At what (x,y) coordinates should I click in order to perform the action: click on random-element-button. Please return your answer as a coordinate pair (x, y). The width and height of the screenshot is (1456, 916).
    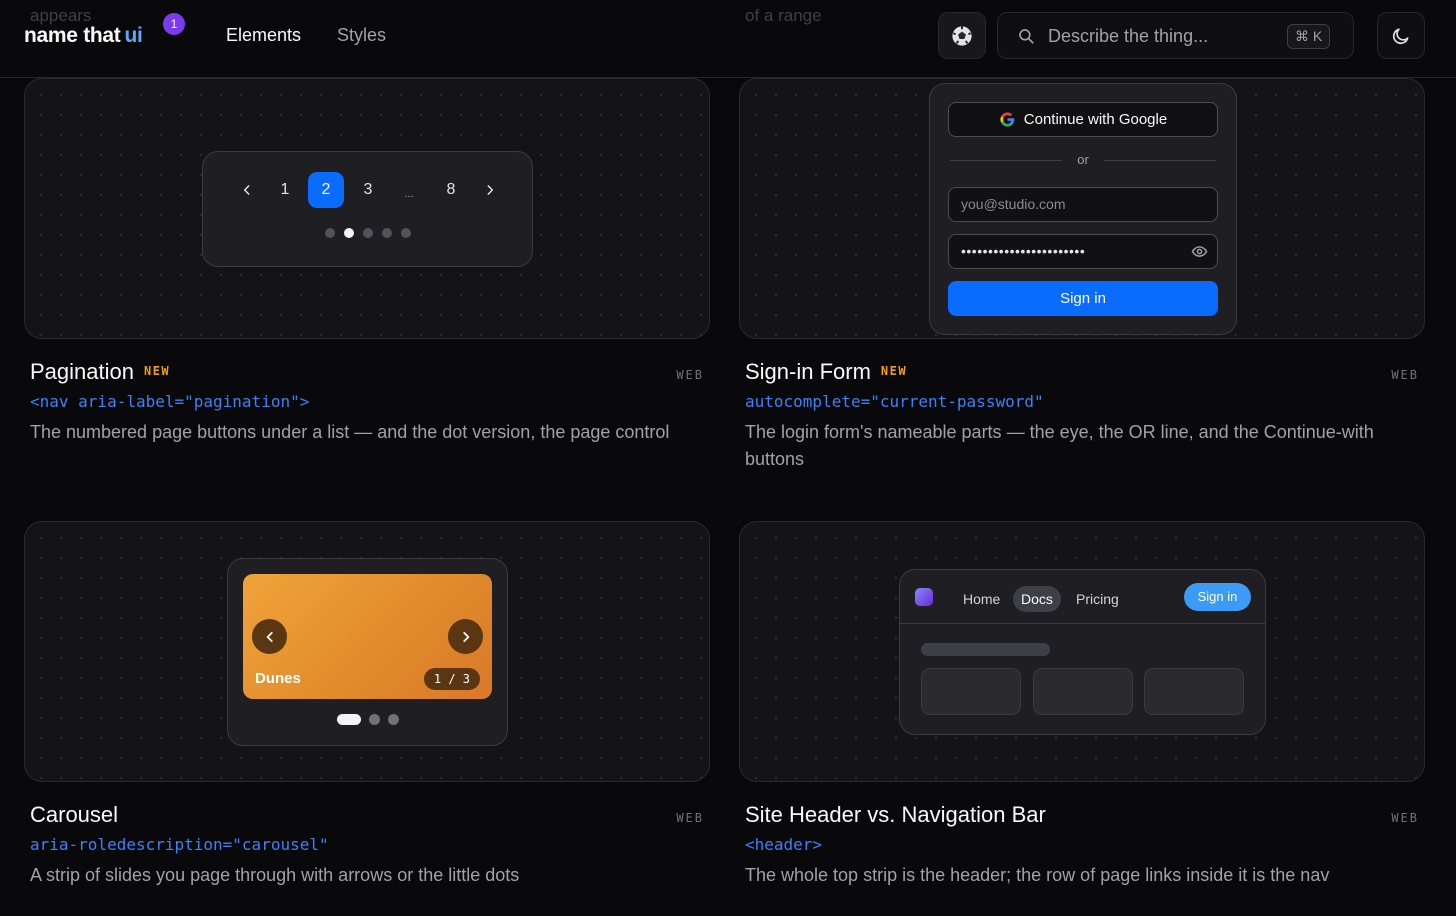
    Looking at the image, I should click on (962, 35).